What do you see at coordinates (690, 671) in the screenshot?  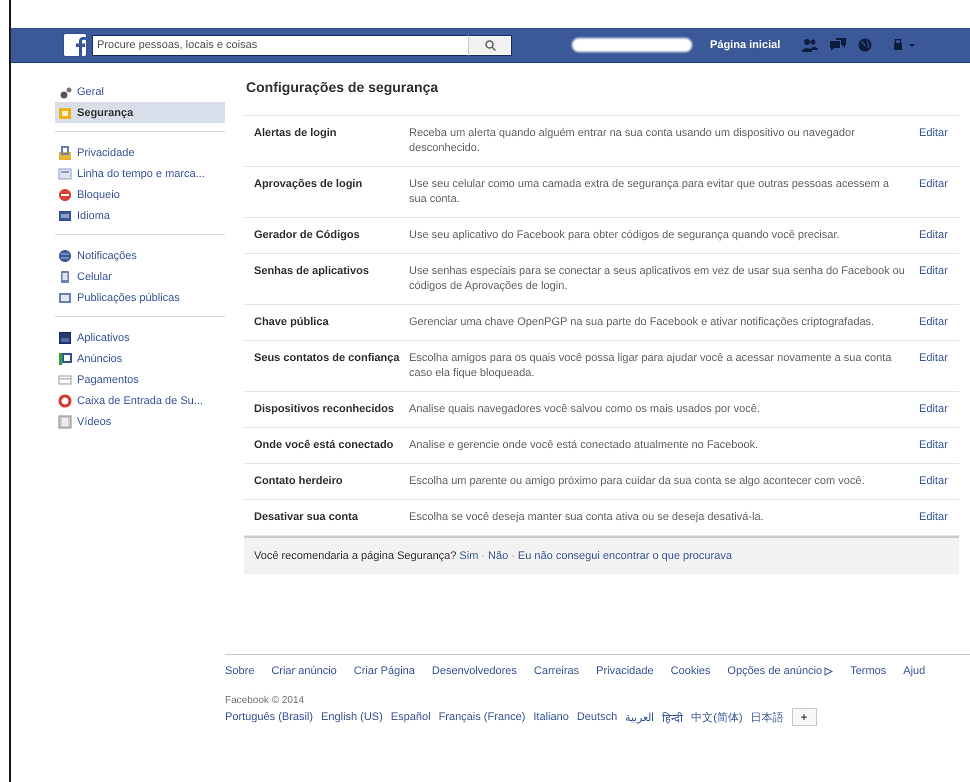 I see `footer-link: Cookies` at bounding box center [690, 671].